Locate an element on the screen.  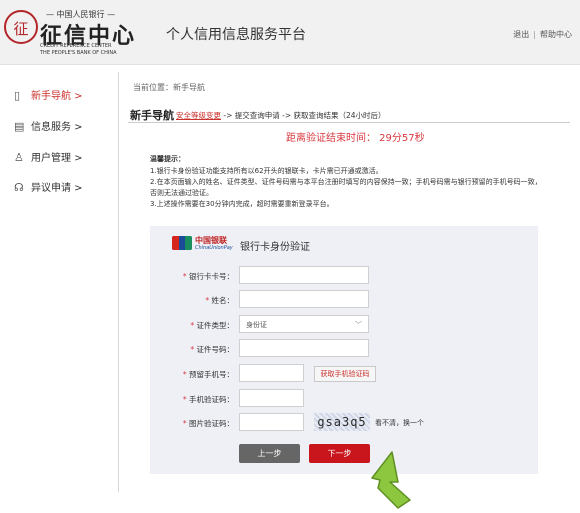
name-label: * 姓名： is located at coordinates (219, 300).